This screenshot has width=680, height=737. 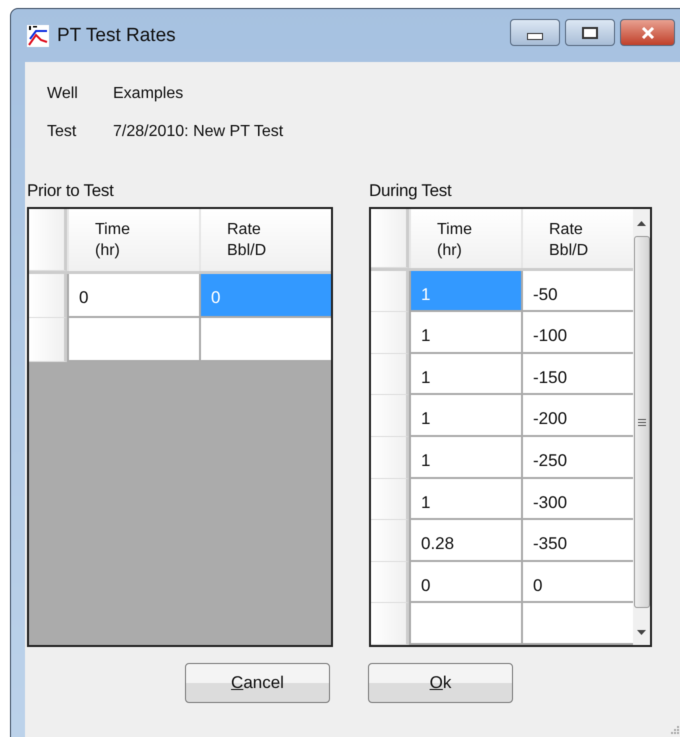 I want to click on vertical-scrollbar, so click(x=641, y=427).